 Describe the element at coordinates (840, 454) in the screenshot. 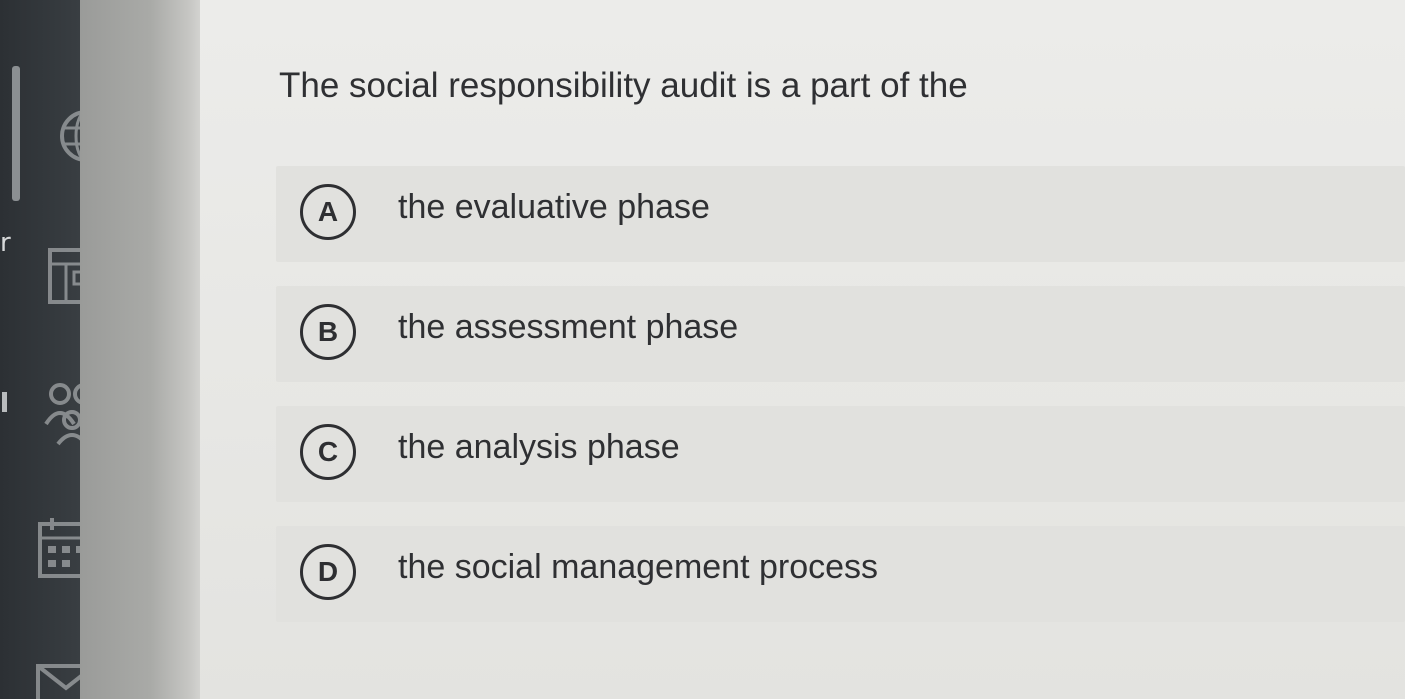

I see `option-c: C the analysis phase` at that location.